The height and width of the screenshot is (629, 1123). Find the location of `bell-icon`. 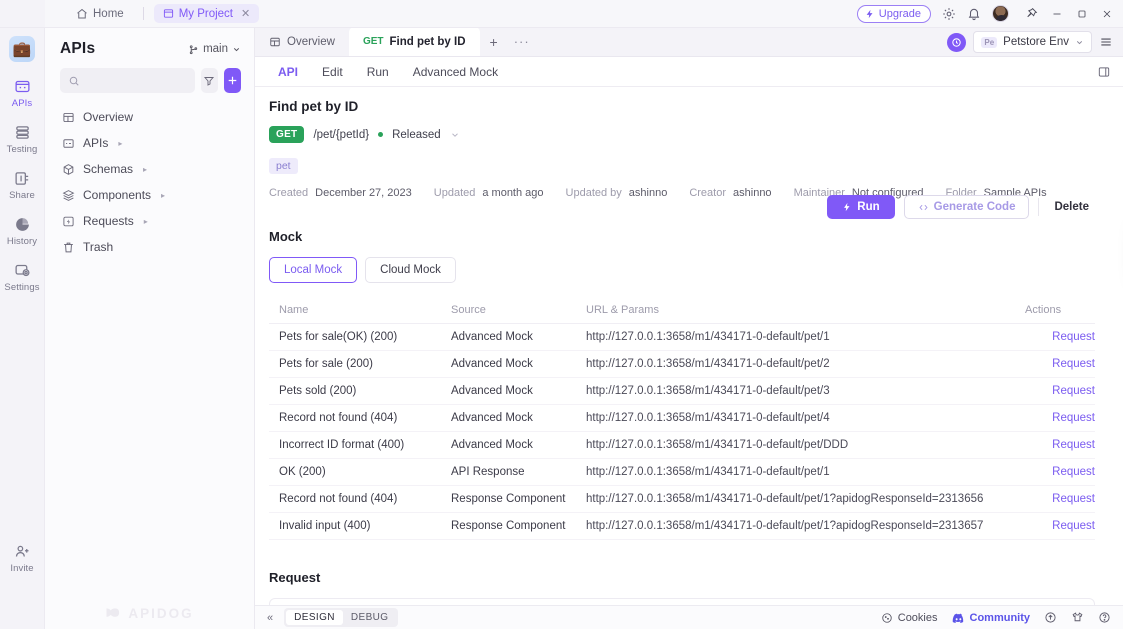

bell-icon is located at coordinates (974, 14).